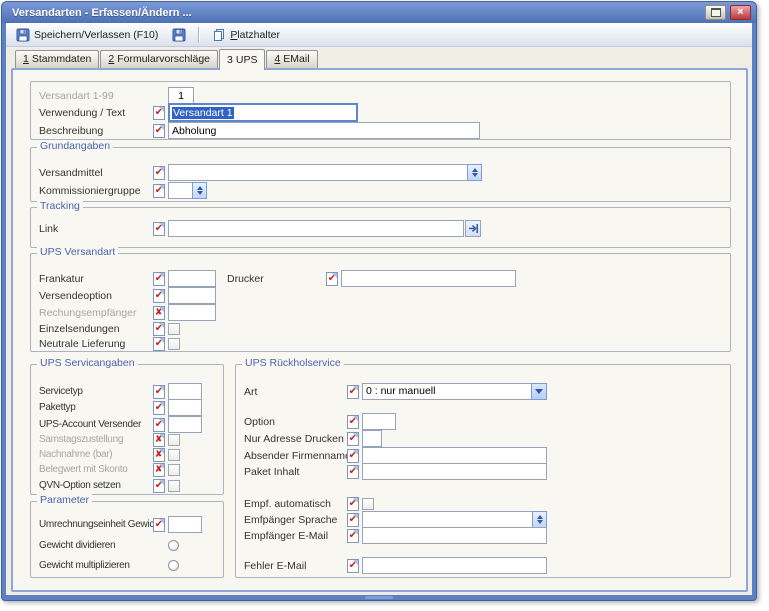  I want to click on window-controls: ×, so click(728, 12).